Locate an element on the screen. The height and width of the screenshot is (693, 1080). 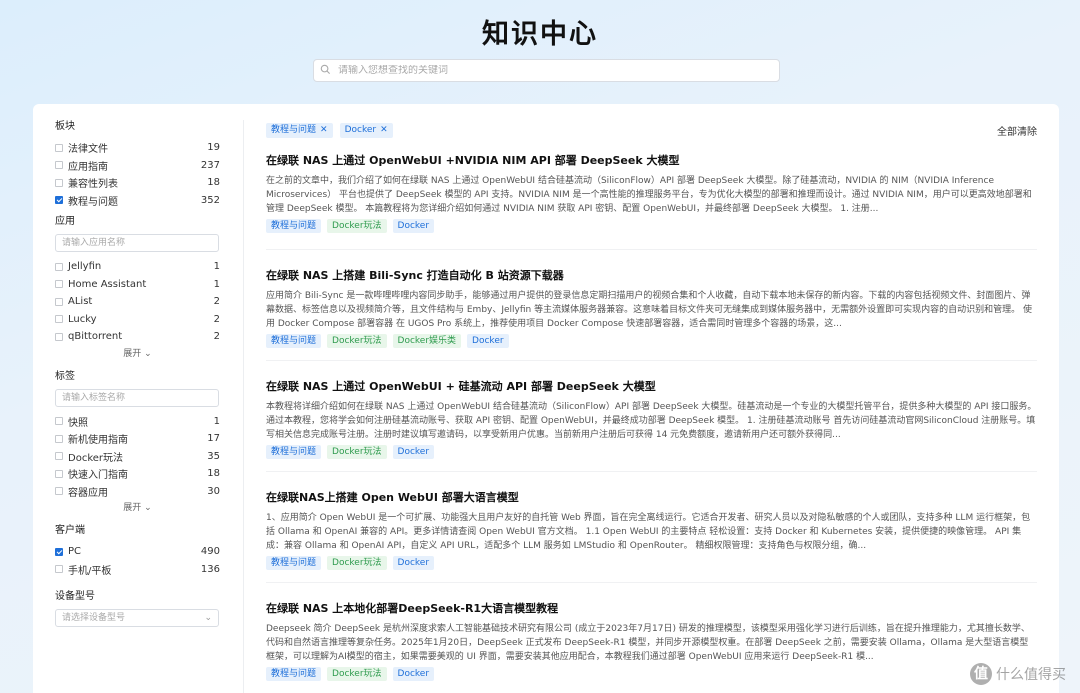
filter-option-label: 新机使用指南 is located at coordinates (98, 441).